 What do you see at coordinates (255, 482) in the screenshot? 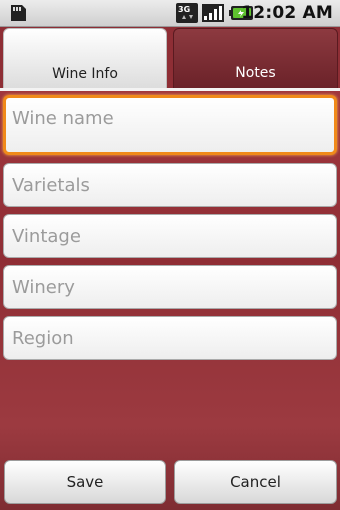
I see `cancel-button: Cancel` at bounding box center [255, 482].